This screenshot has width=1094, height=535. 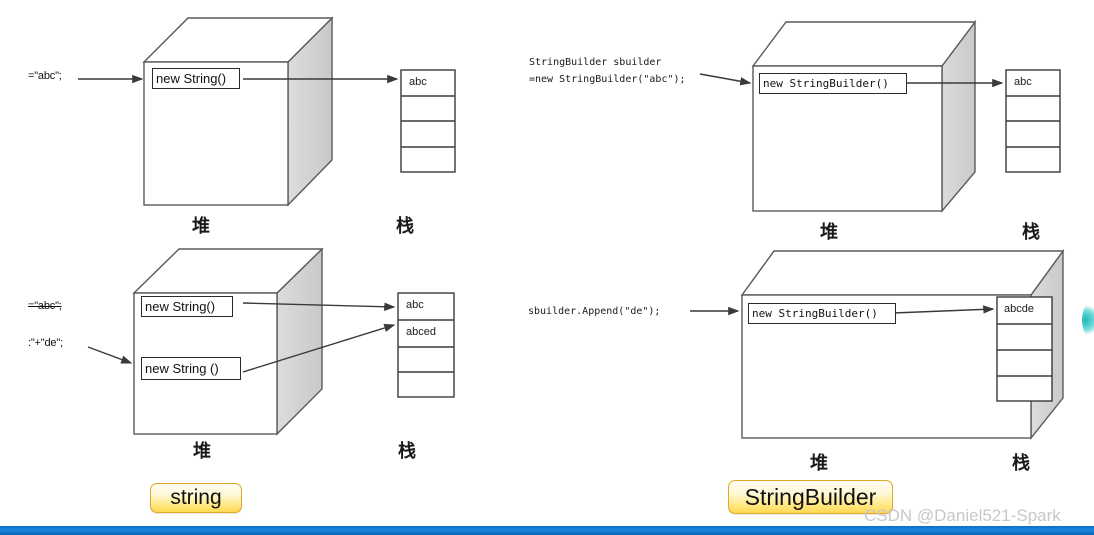 I want to click on stack-cell-2-1: abc, so click(x=415, y=305).